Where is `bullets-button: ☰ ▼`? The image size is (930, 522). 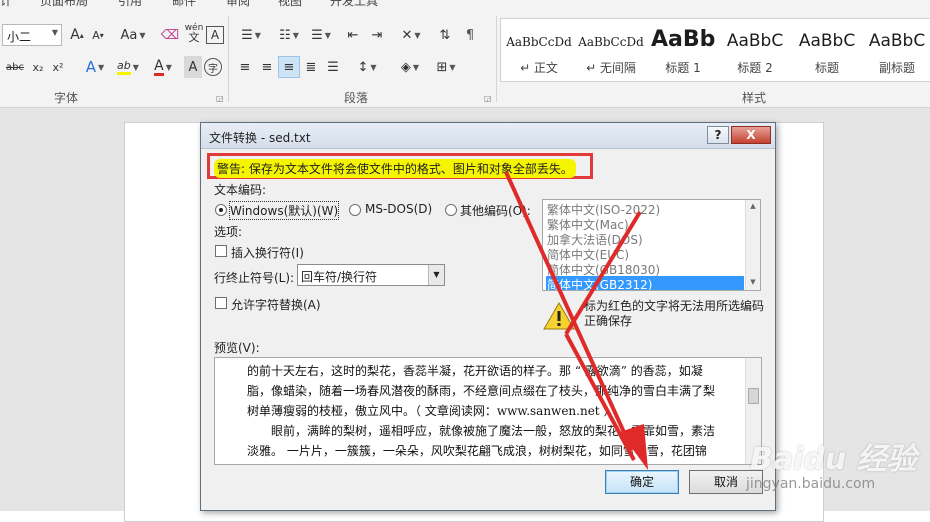 bullets-button: ☰ ▼ is located at coordinates (251, 35).